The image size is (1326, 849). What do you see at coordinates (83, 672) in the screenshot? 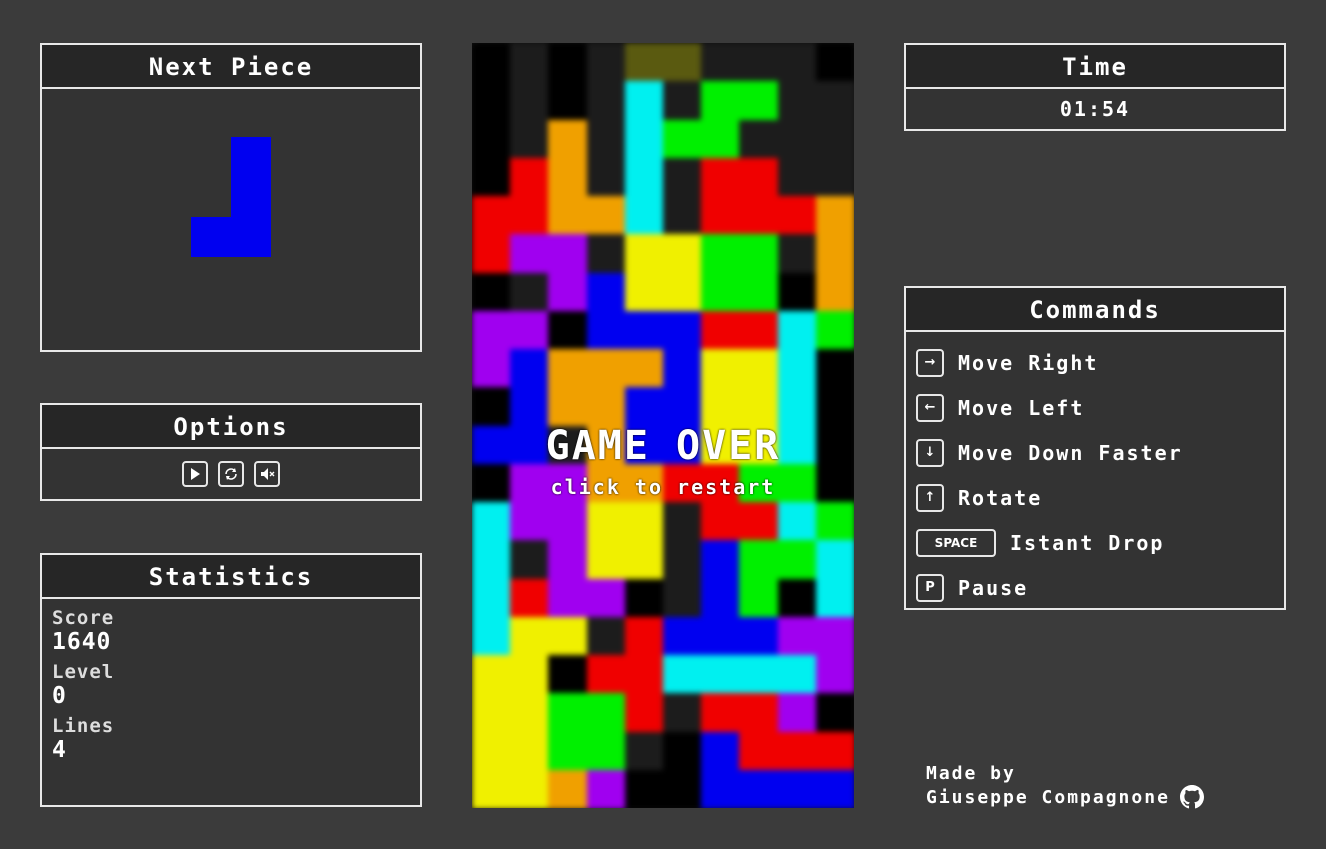
I see `level-label: Level` at bounding box center [83, 672].